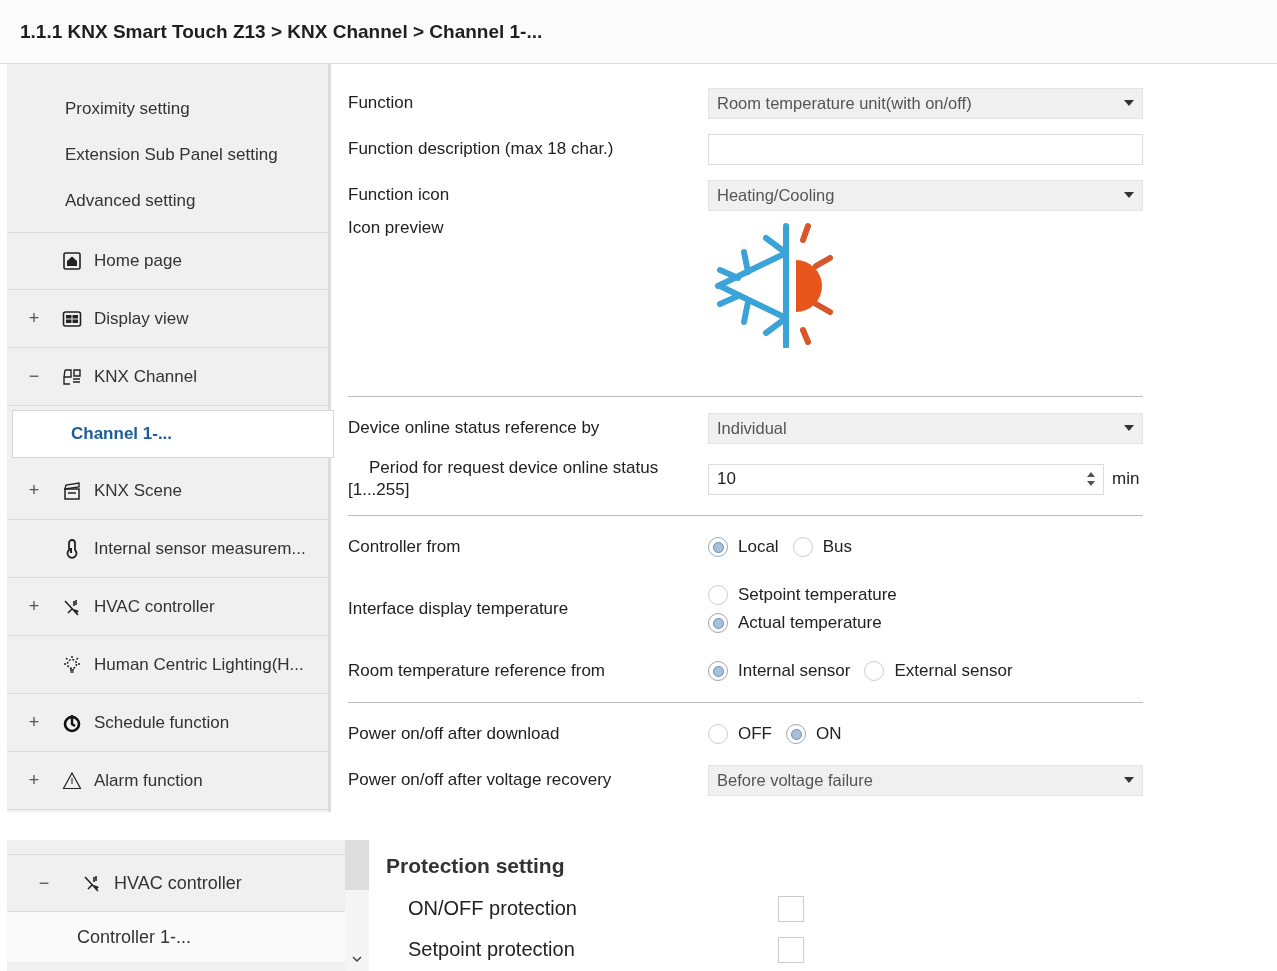 The height and width of the screenshot is (971, 1277). What do you see at coordinates (474, 428) in the screenshot?
I see `parameter-label: Device online status reference by` at bounding box center [474, 428].